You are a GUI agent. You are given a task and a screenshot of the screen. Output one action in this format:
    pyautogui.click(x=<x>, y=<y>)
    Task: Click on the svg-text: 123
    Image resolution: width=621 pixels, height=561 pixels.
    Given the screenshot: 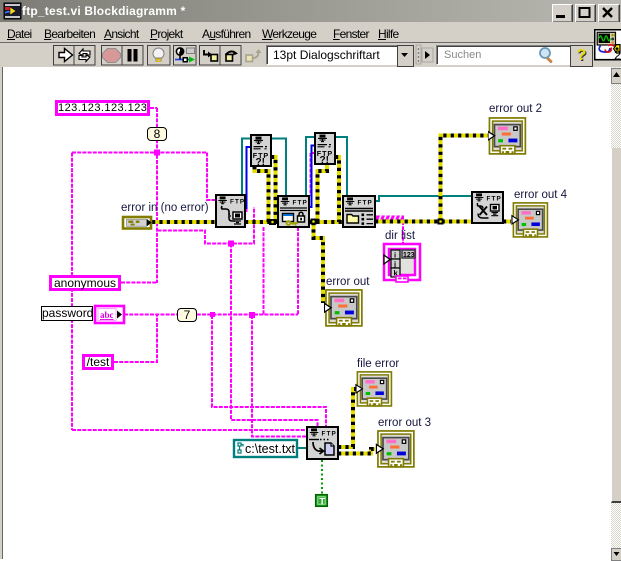 What is the action you would take?
    pyautogui.click(x=409, y=255)
    